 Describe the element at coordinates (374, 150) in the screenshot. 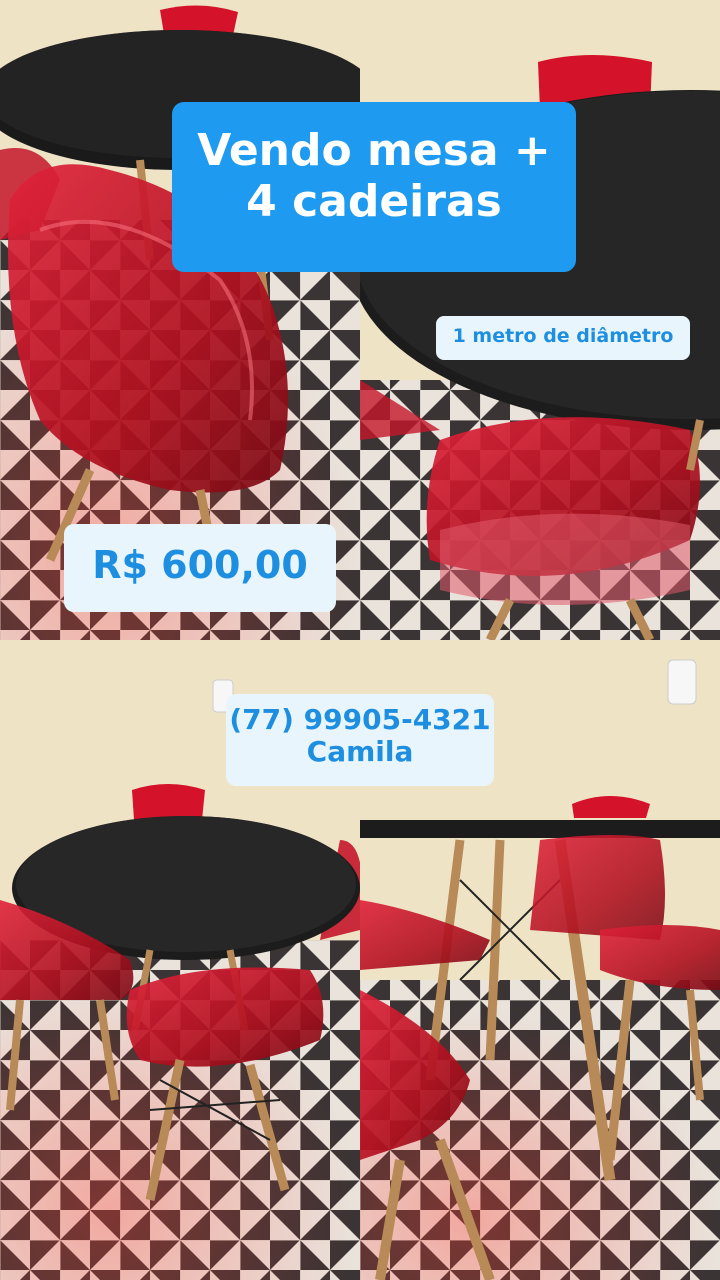

I see `title-line-1: Vendo mesa +` at that location.